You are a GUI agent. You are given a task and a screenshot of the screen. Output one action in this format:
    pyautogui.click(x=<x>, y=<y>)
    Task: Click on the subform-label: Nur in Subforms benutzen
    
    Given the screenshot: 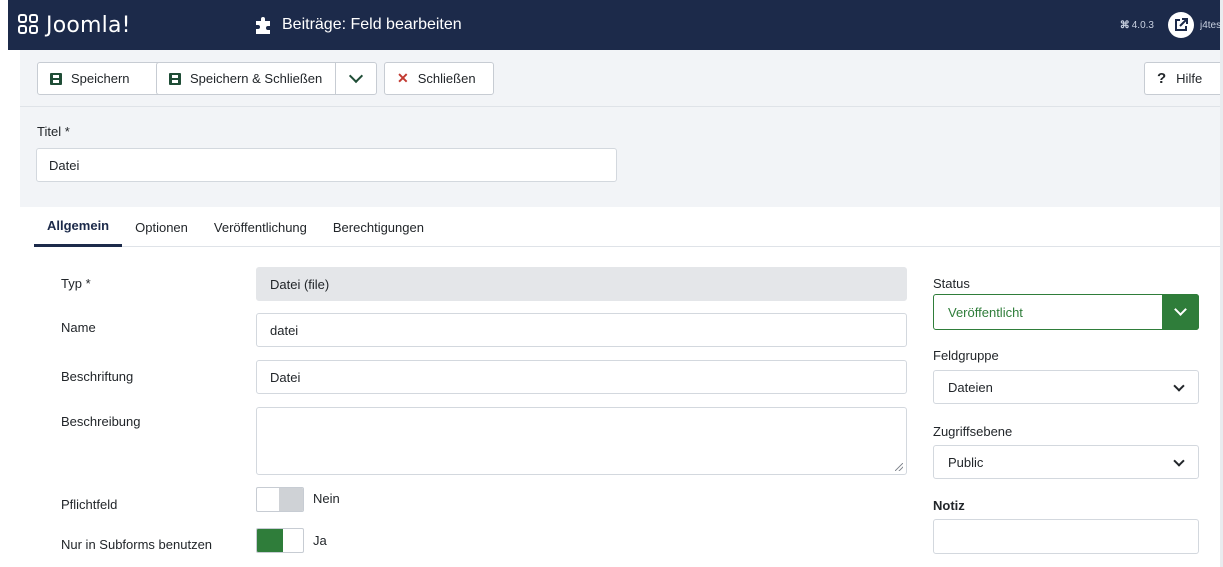 What is the action you would take?
    pyautogui.click(x=137, y=544)
    